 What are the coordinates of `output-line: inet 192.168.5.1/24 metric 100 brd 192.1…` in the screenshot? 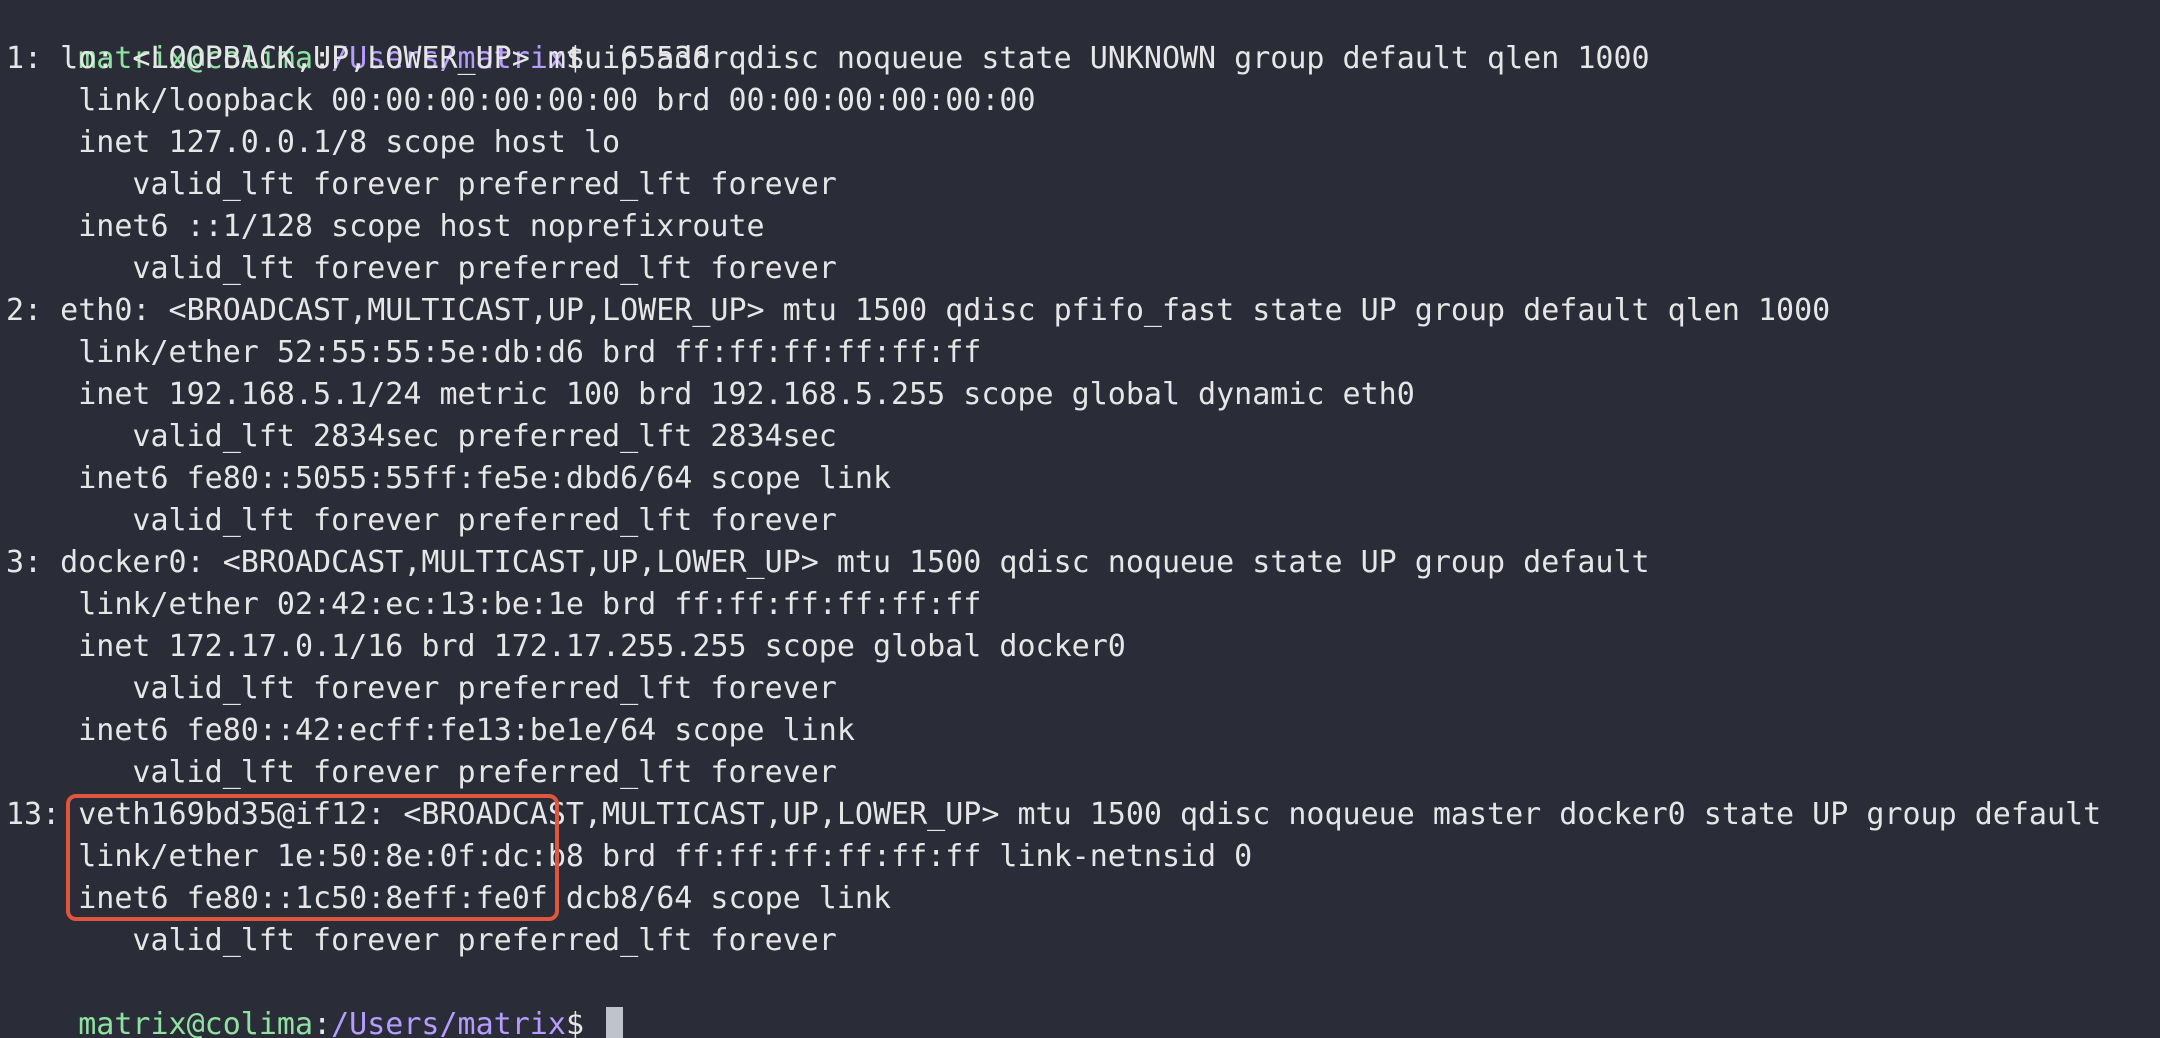 It's located at (710, 394).